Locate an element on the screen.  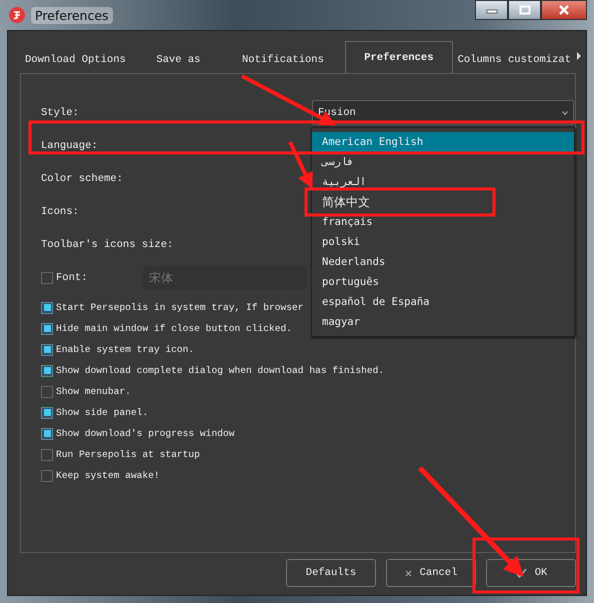
option-label: Run Persepolis at startup is located at coordinates (128, 454).